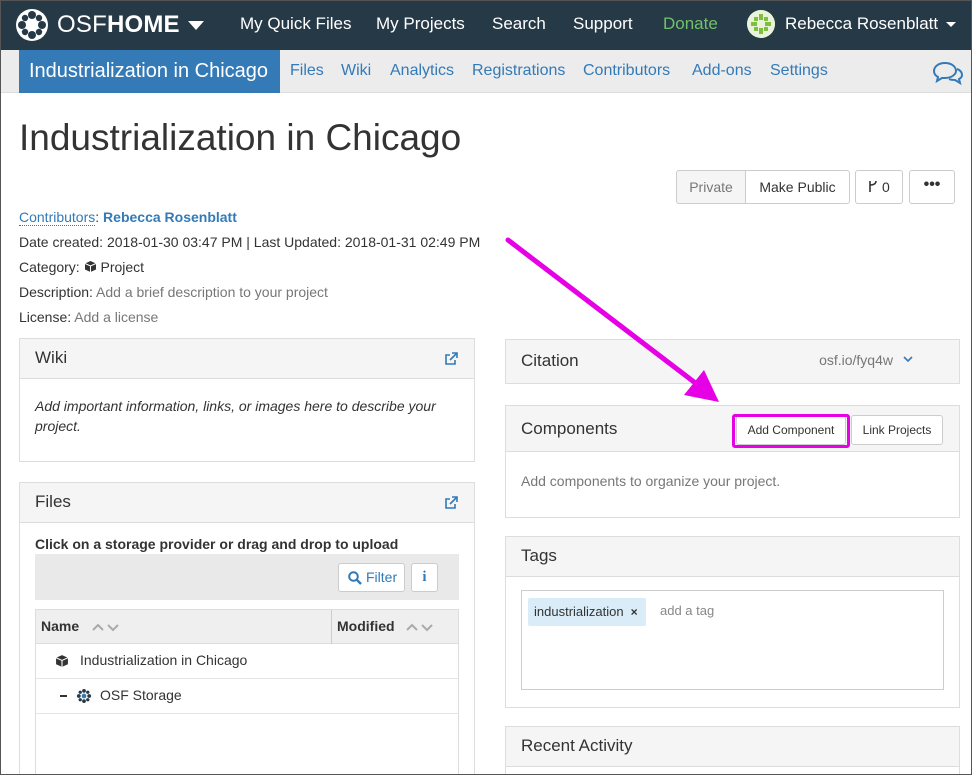 The image size is (972, 775). What do you see at coordinates (626, 71) in the screenshot?
I see `tab-contributors: Contributors` at bounding box center [626, 71].